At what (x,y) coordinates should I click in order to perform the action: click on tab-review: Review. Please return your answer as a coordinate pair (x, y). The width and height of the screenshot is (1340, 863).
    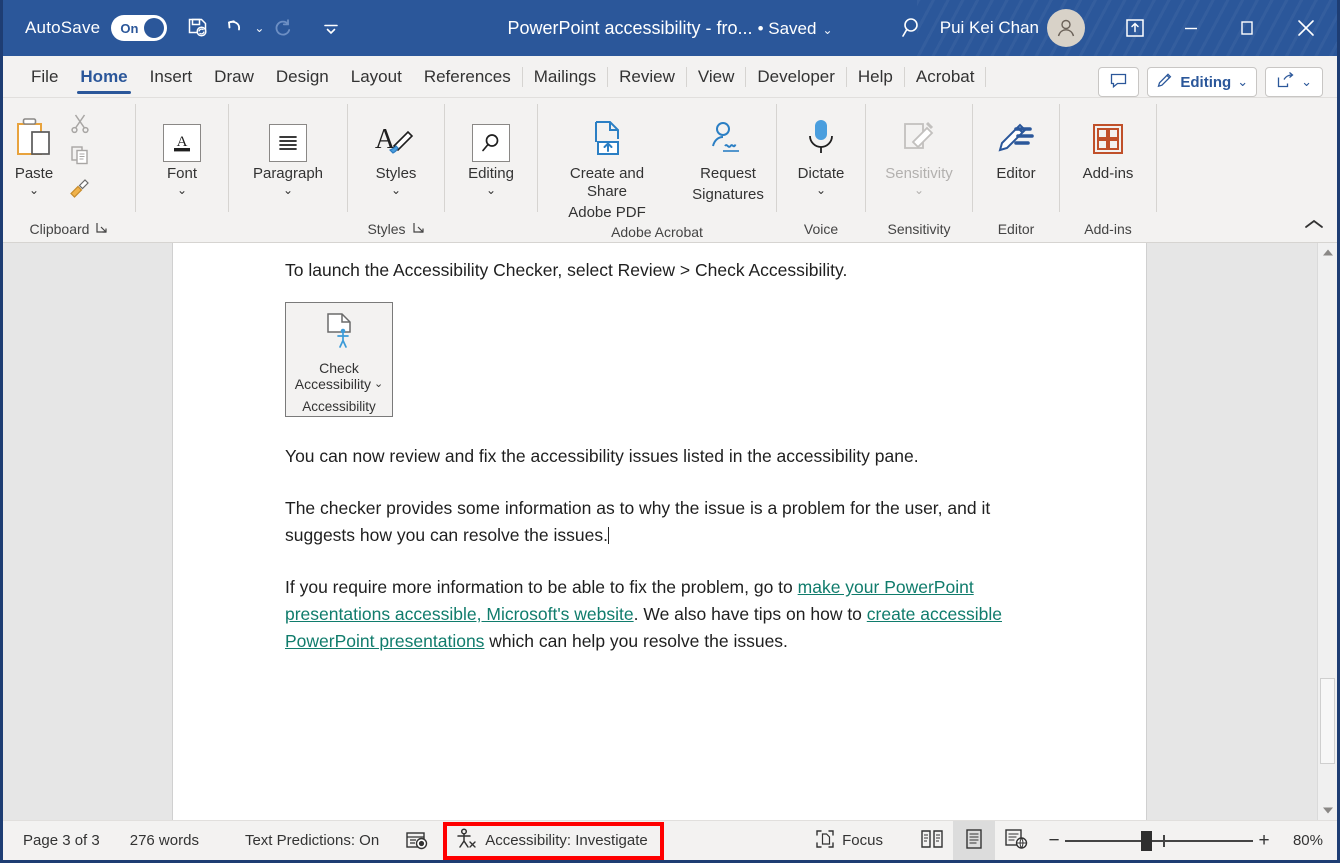
    Looking at the image, I should click on (647, 77).